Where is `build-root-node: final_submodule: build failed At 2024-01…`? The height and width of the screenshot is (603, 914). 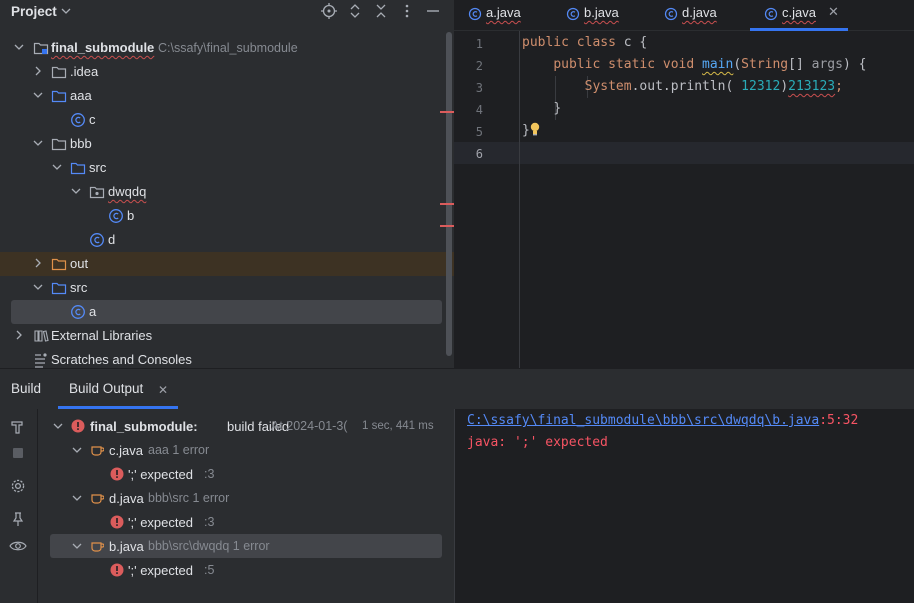
build-root-node: final_submodule: build failed At 2024-01… is located at coordinates (246, 426).